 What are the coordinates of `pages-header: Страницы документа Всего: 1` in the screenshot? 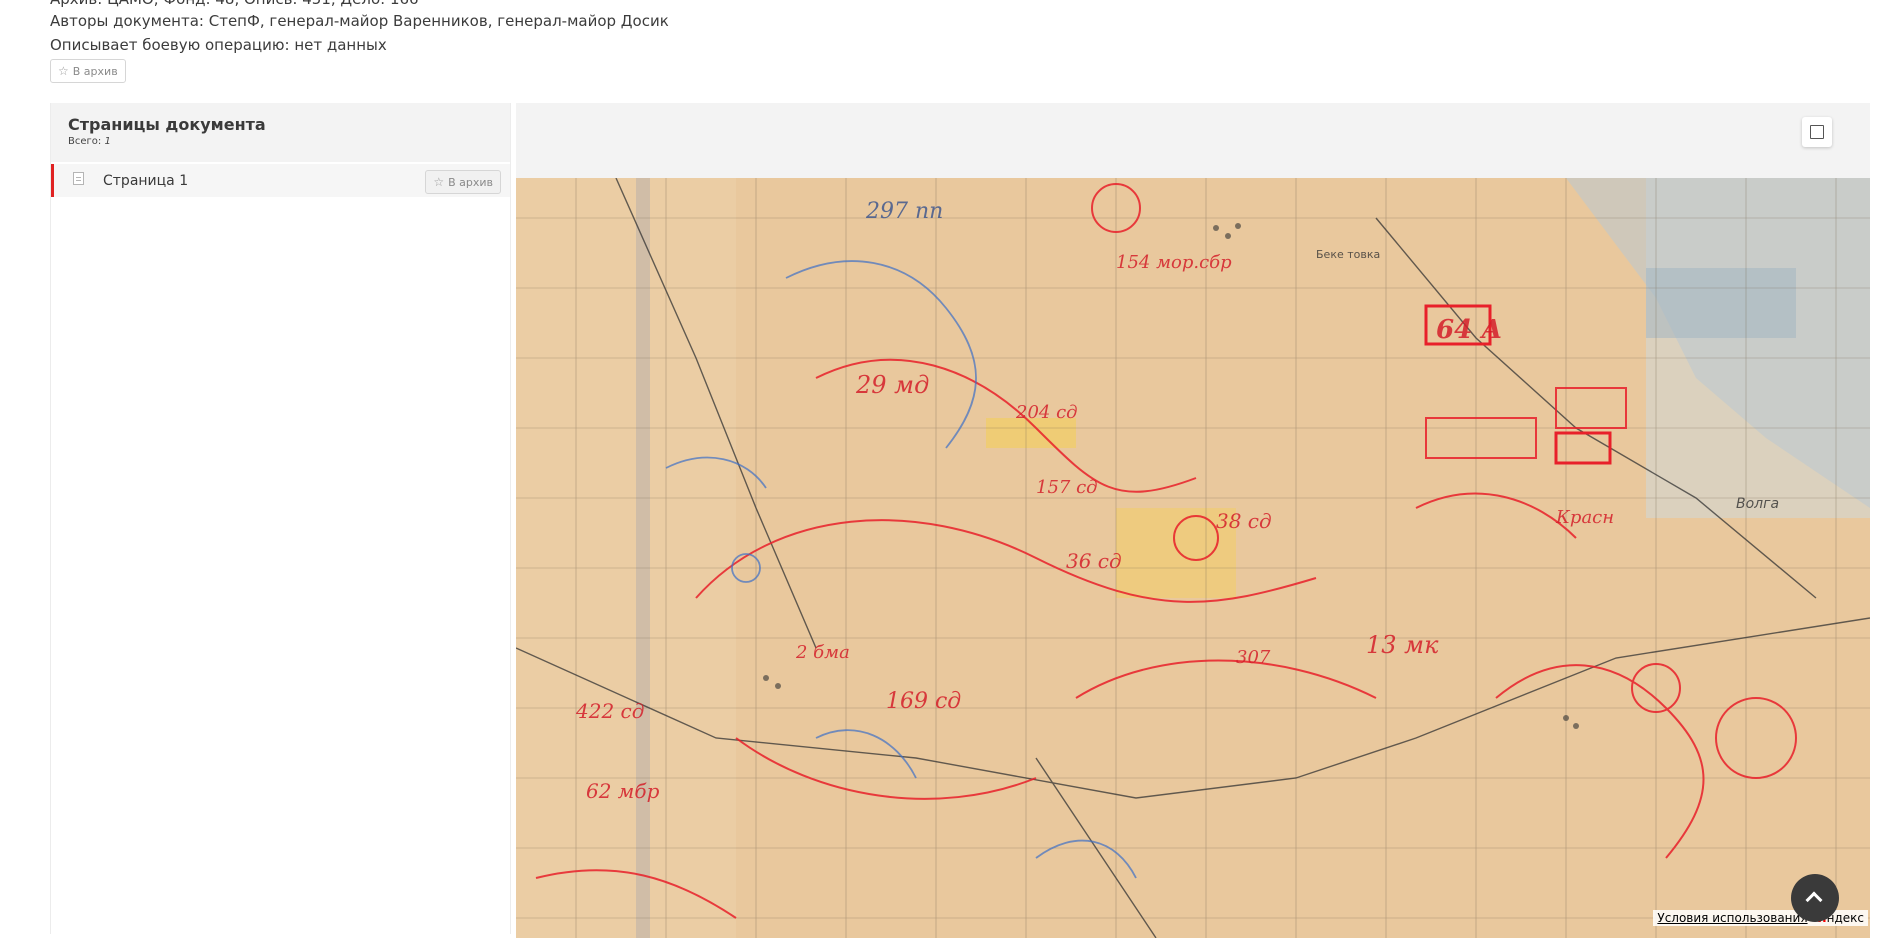 It's located at (280, 132).